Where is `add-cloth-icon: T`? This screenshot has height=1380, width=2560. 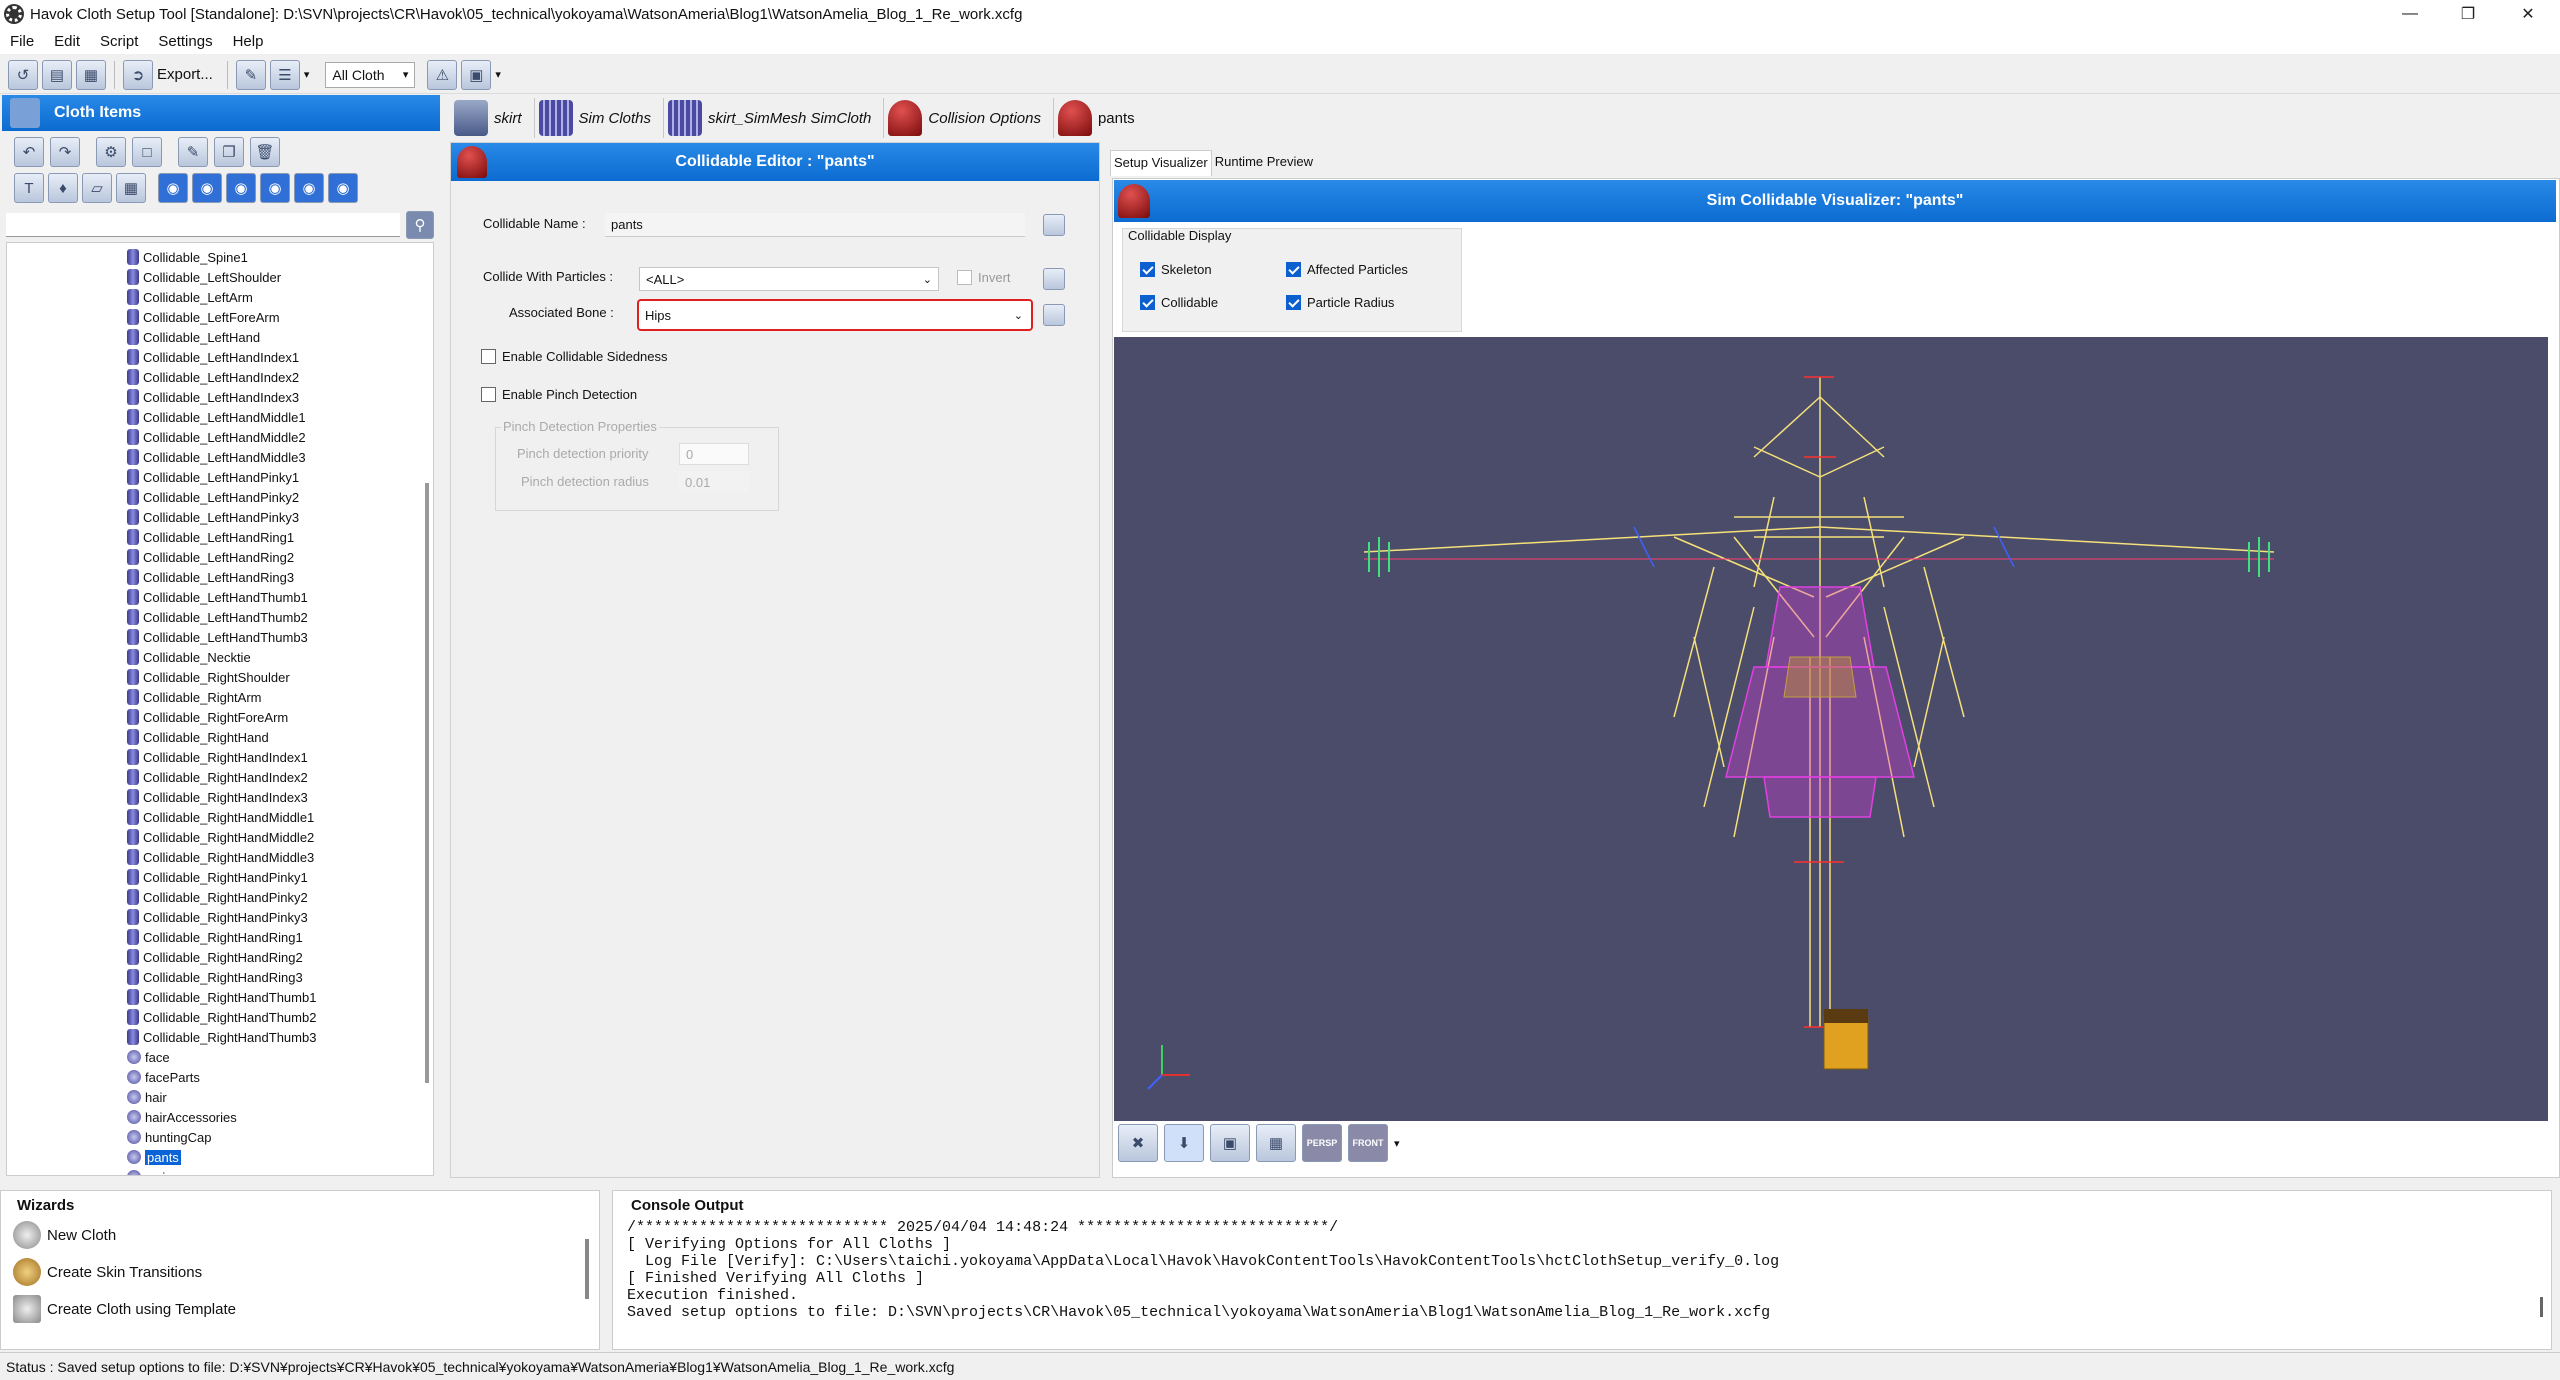
add-cloth-icon: T is located at coordinates (29, 188).